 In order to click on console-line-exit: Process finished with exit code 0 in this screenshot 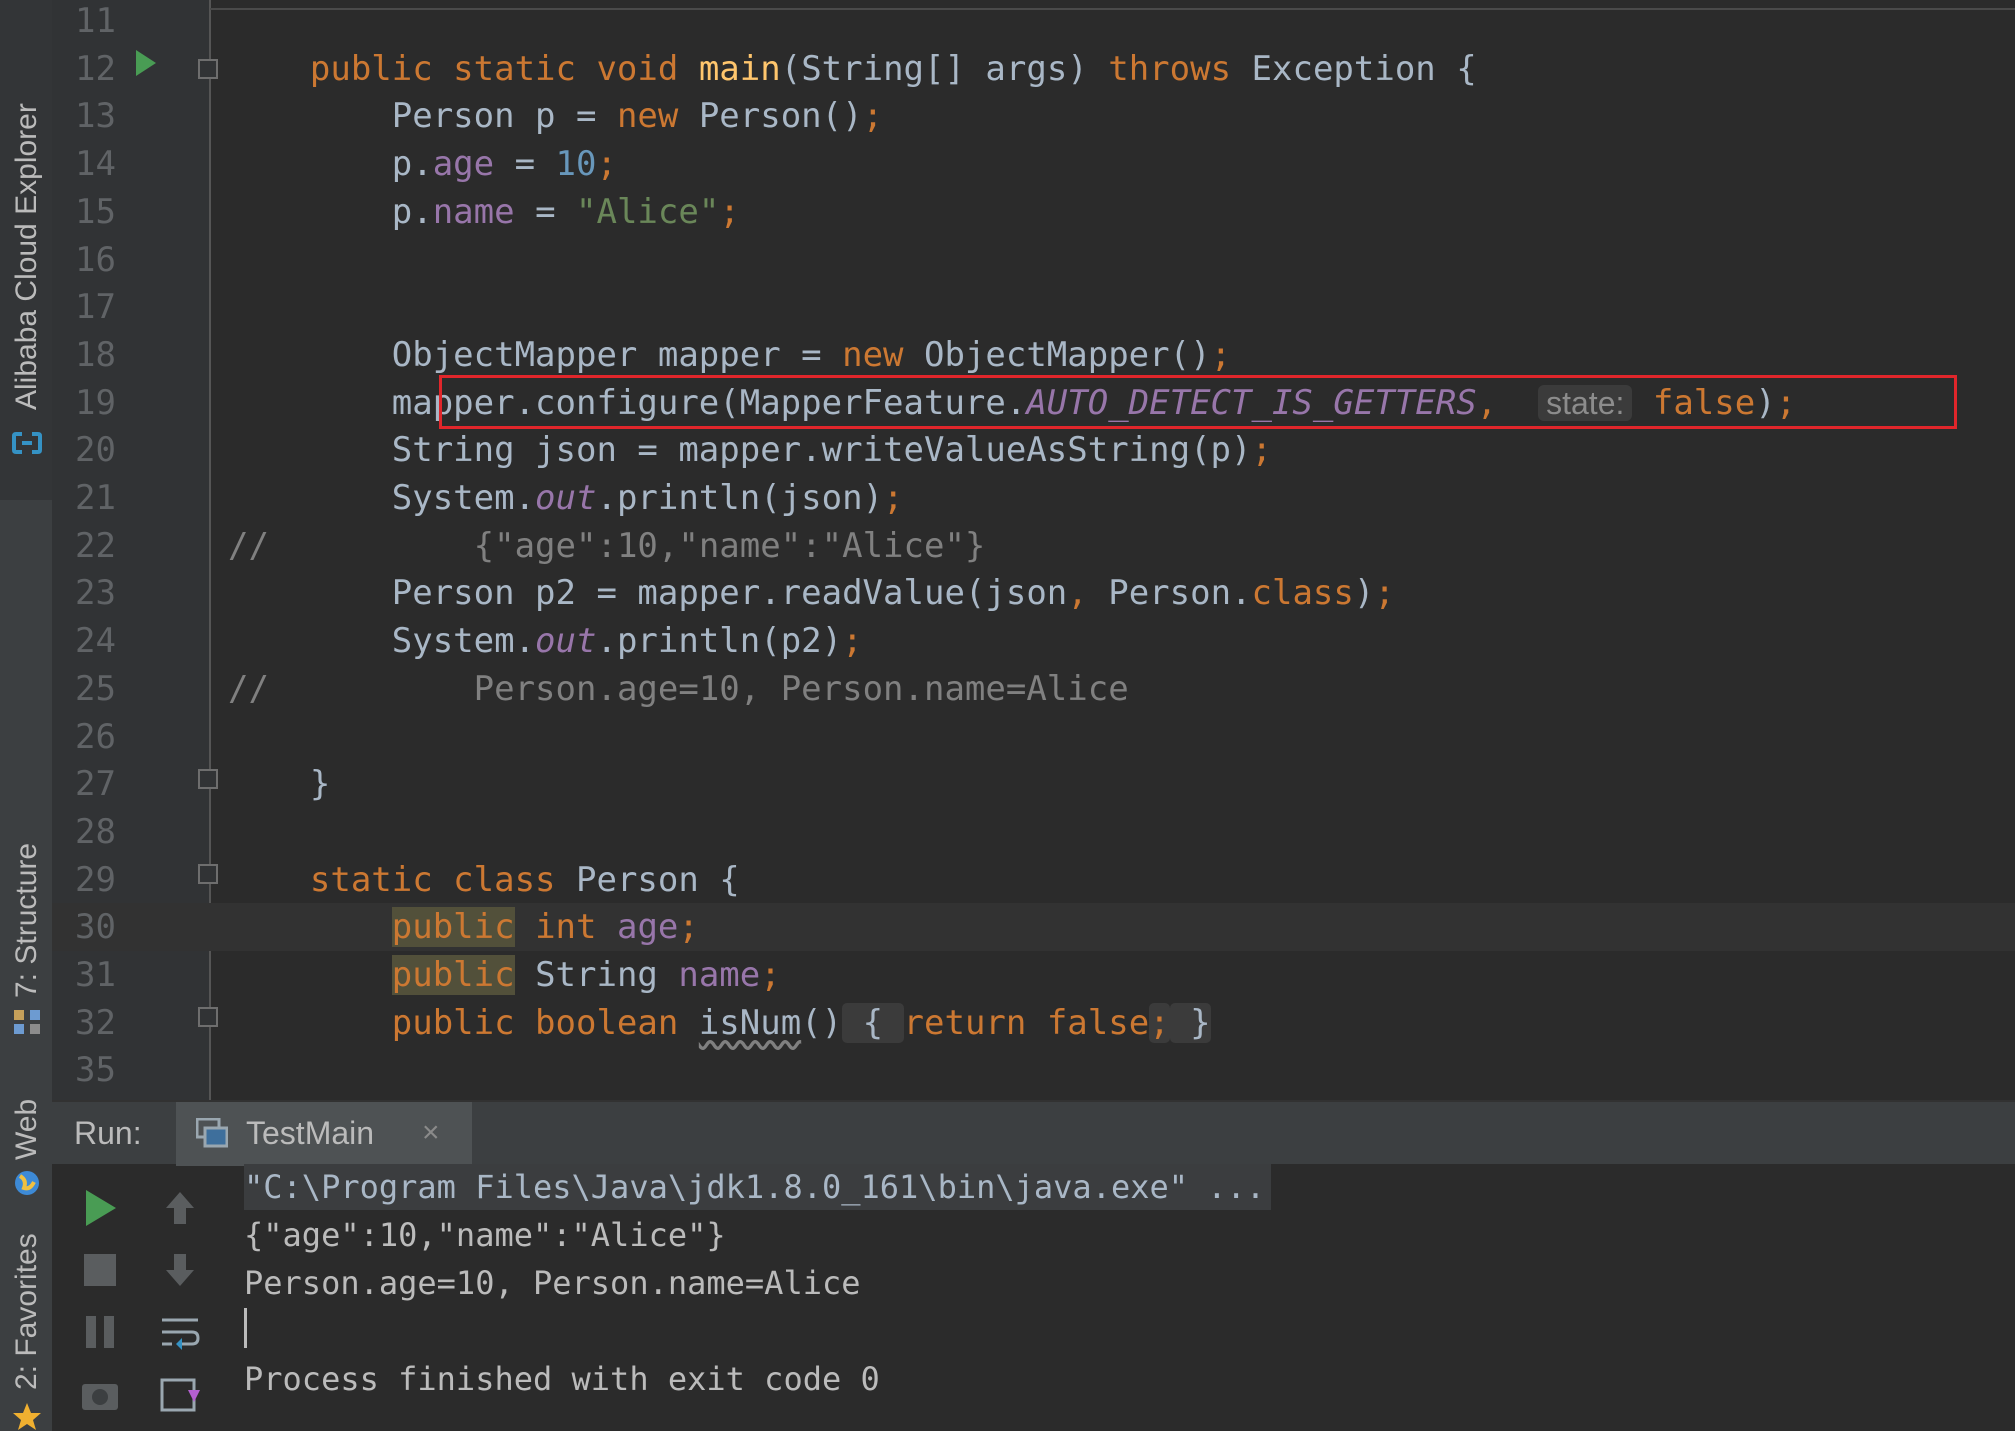, I will do `click(562, 1379)`.